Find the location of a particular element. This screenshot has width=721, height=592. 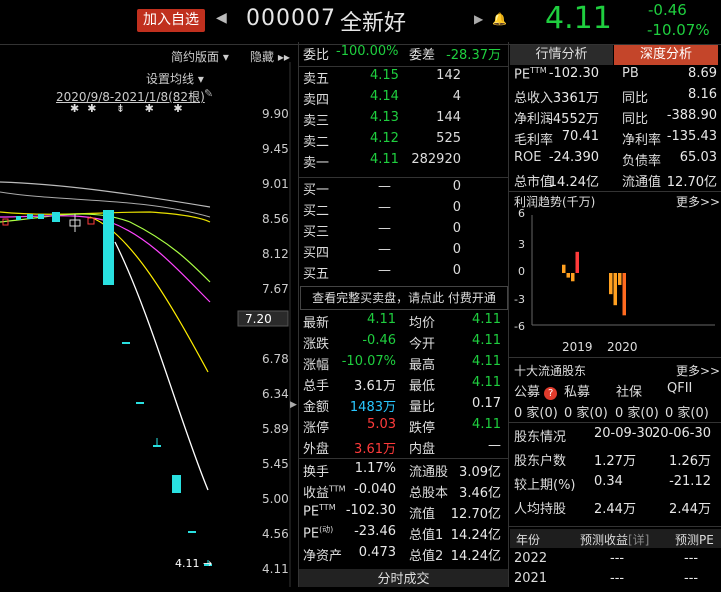

fund-label: 净利率 is located at coordinates (642, 140).